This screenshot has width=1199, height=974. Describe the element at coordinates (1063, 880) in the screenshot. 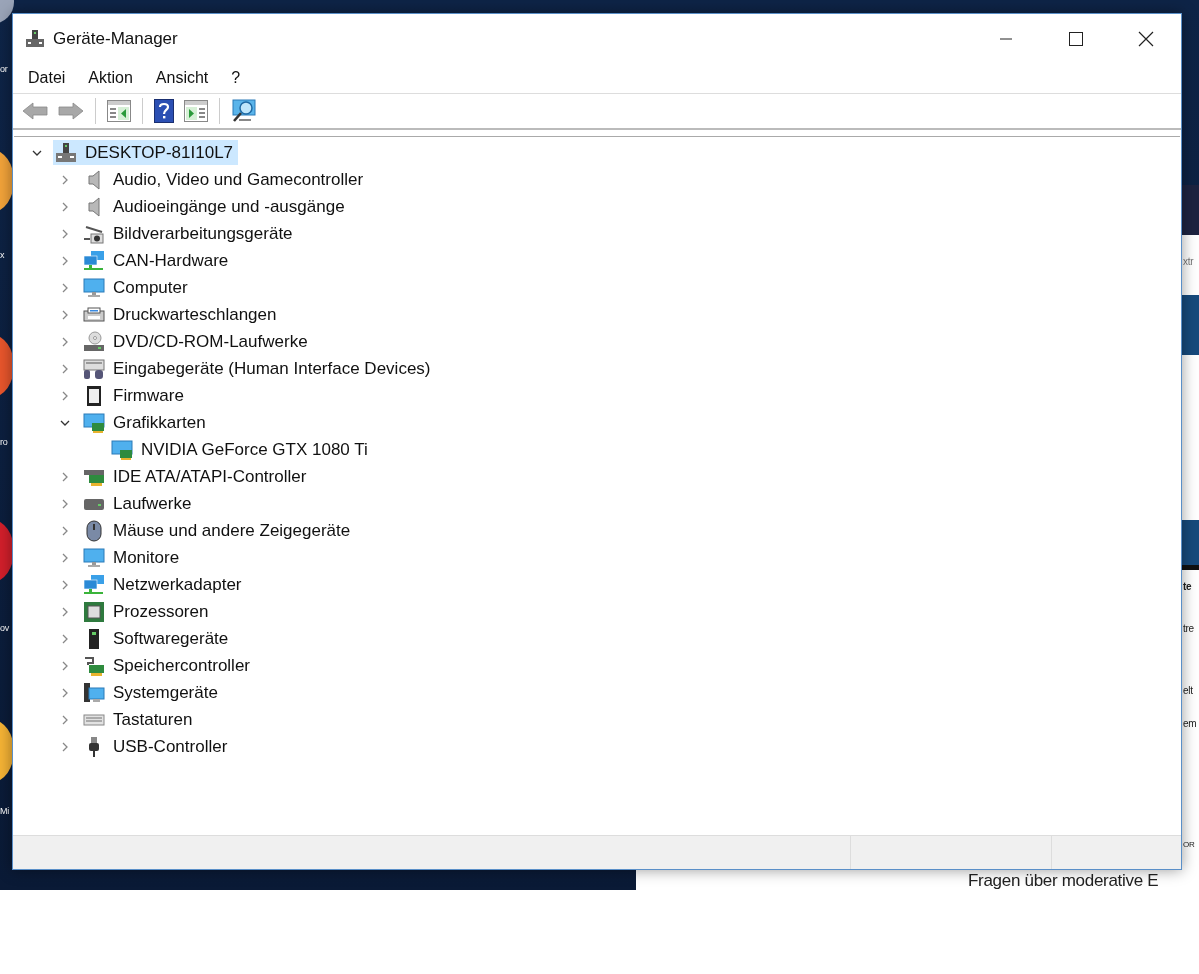

I see `page-text: Fragen über moderative E` at that location.